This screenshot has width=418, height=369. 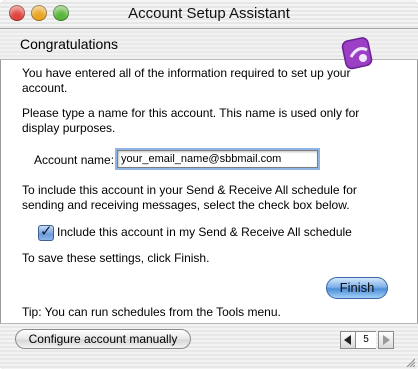 I want to click on account-name-label: Account name:, so click(x=74, y=160).